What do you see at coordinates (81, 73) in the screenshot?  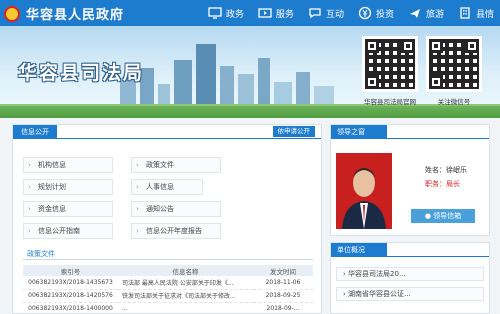 I see `department-title: 华容县司法局` at bounding box center [81, 73].